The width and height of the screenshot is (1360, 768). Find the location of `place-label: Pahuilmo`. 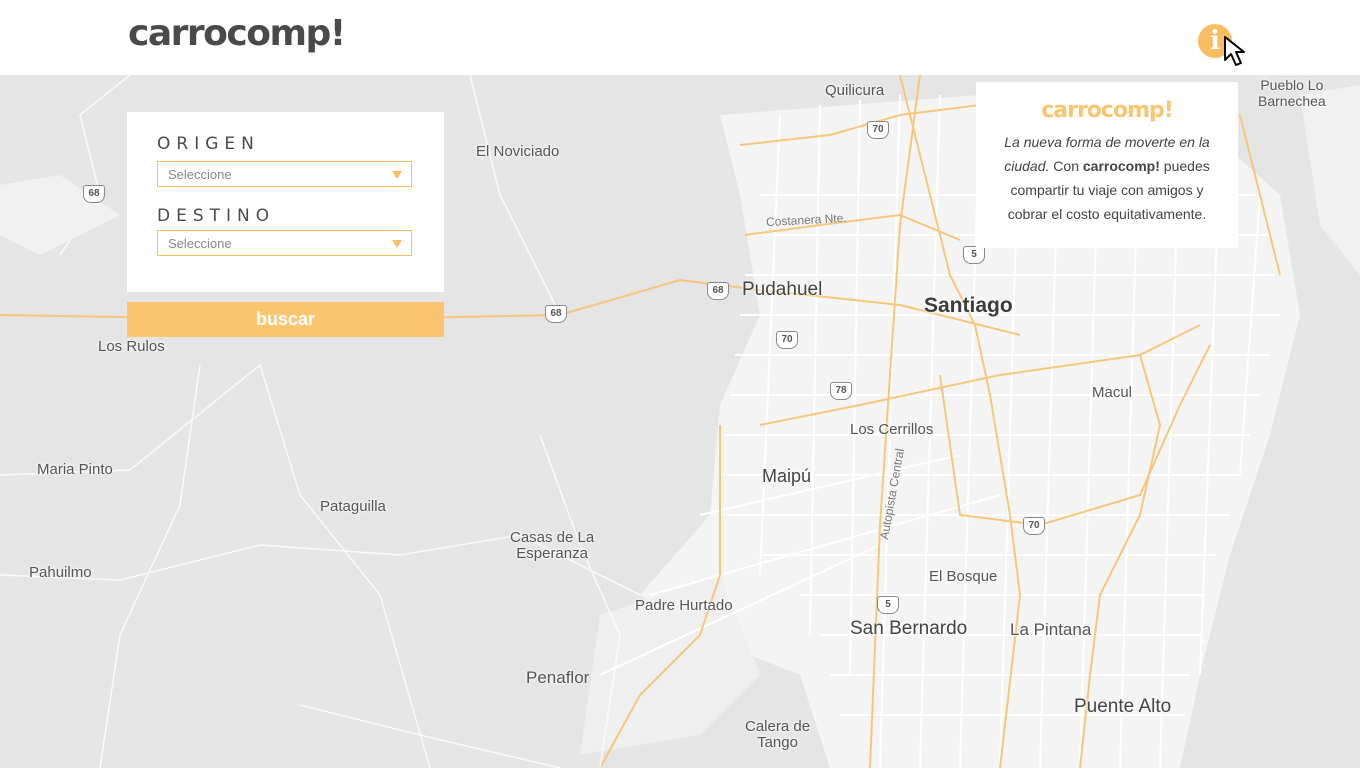

place-label: Pahuilmo is located at coordinates (60, 572).